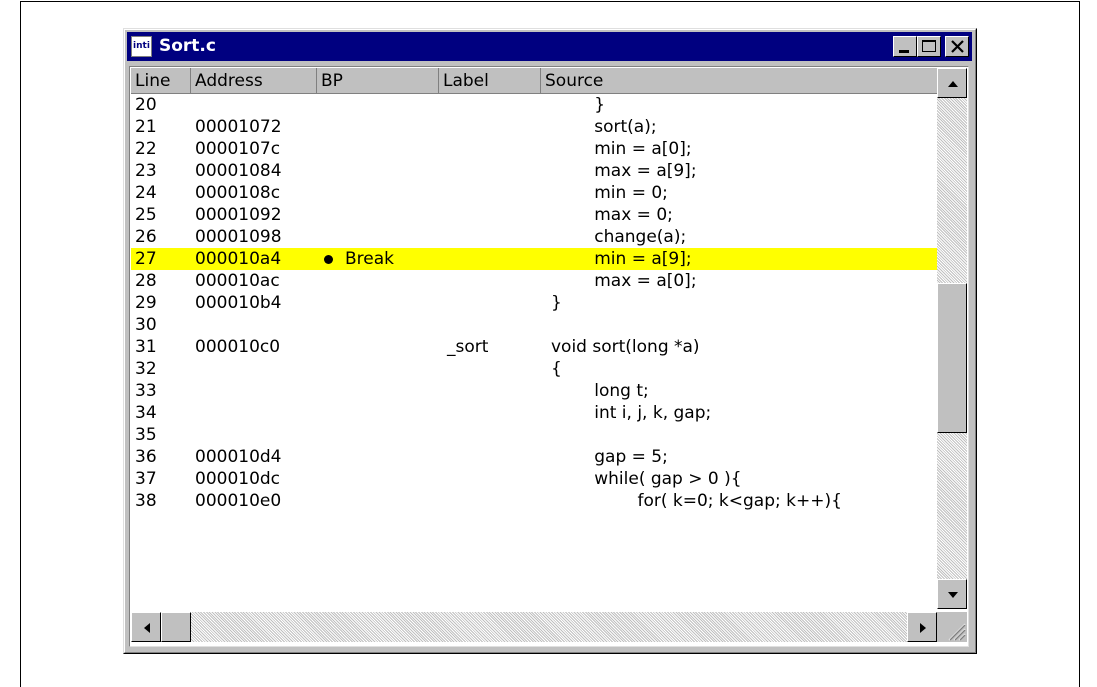  What do you see at coordinates (578, 105) in the screenshot?
I see `source-code: }` at bounding box center [578, 105].